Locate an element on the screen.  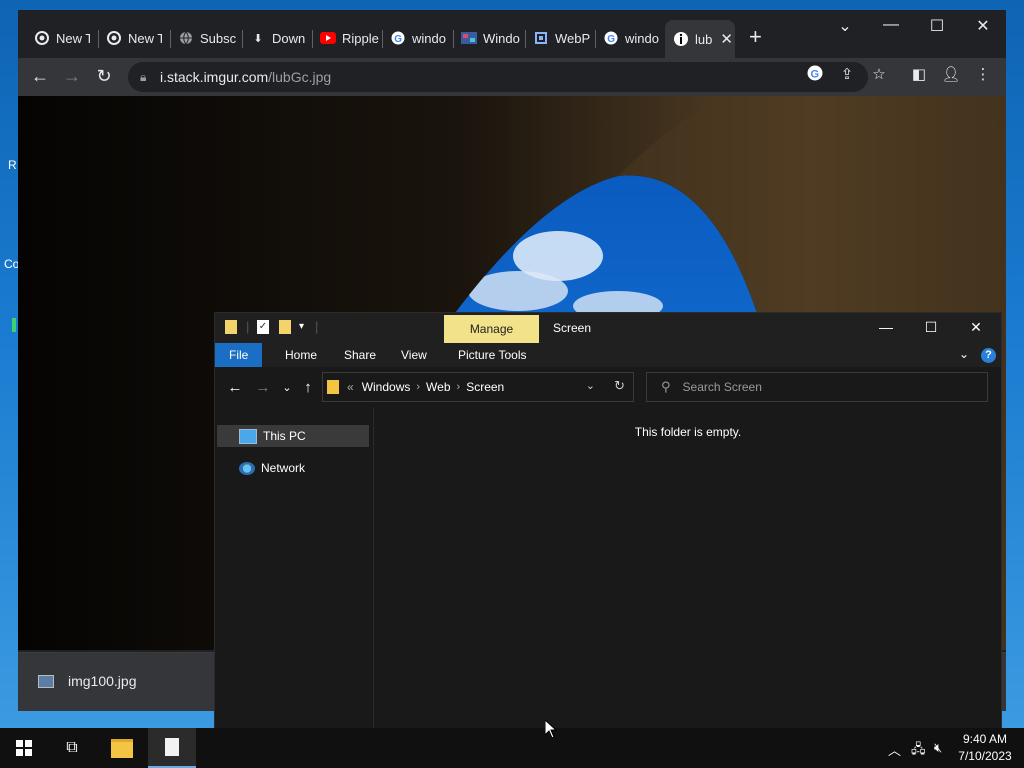
show-hidden-icons-chevron-icon: ︿ is located at coordinates (894, 749).